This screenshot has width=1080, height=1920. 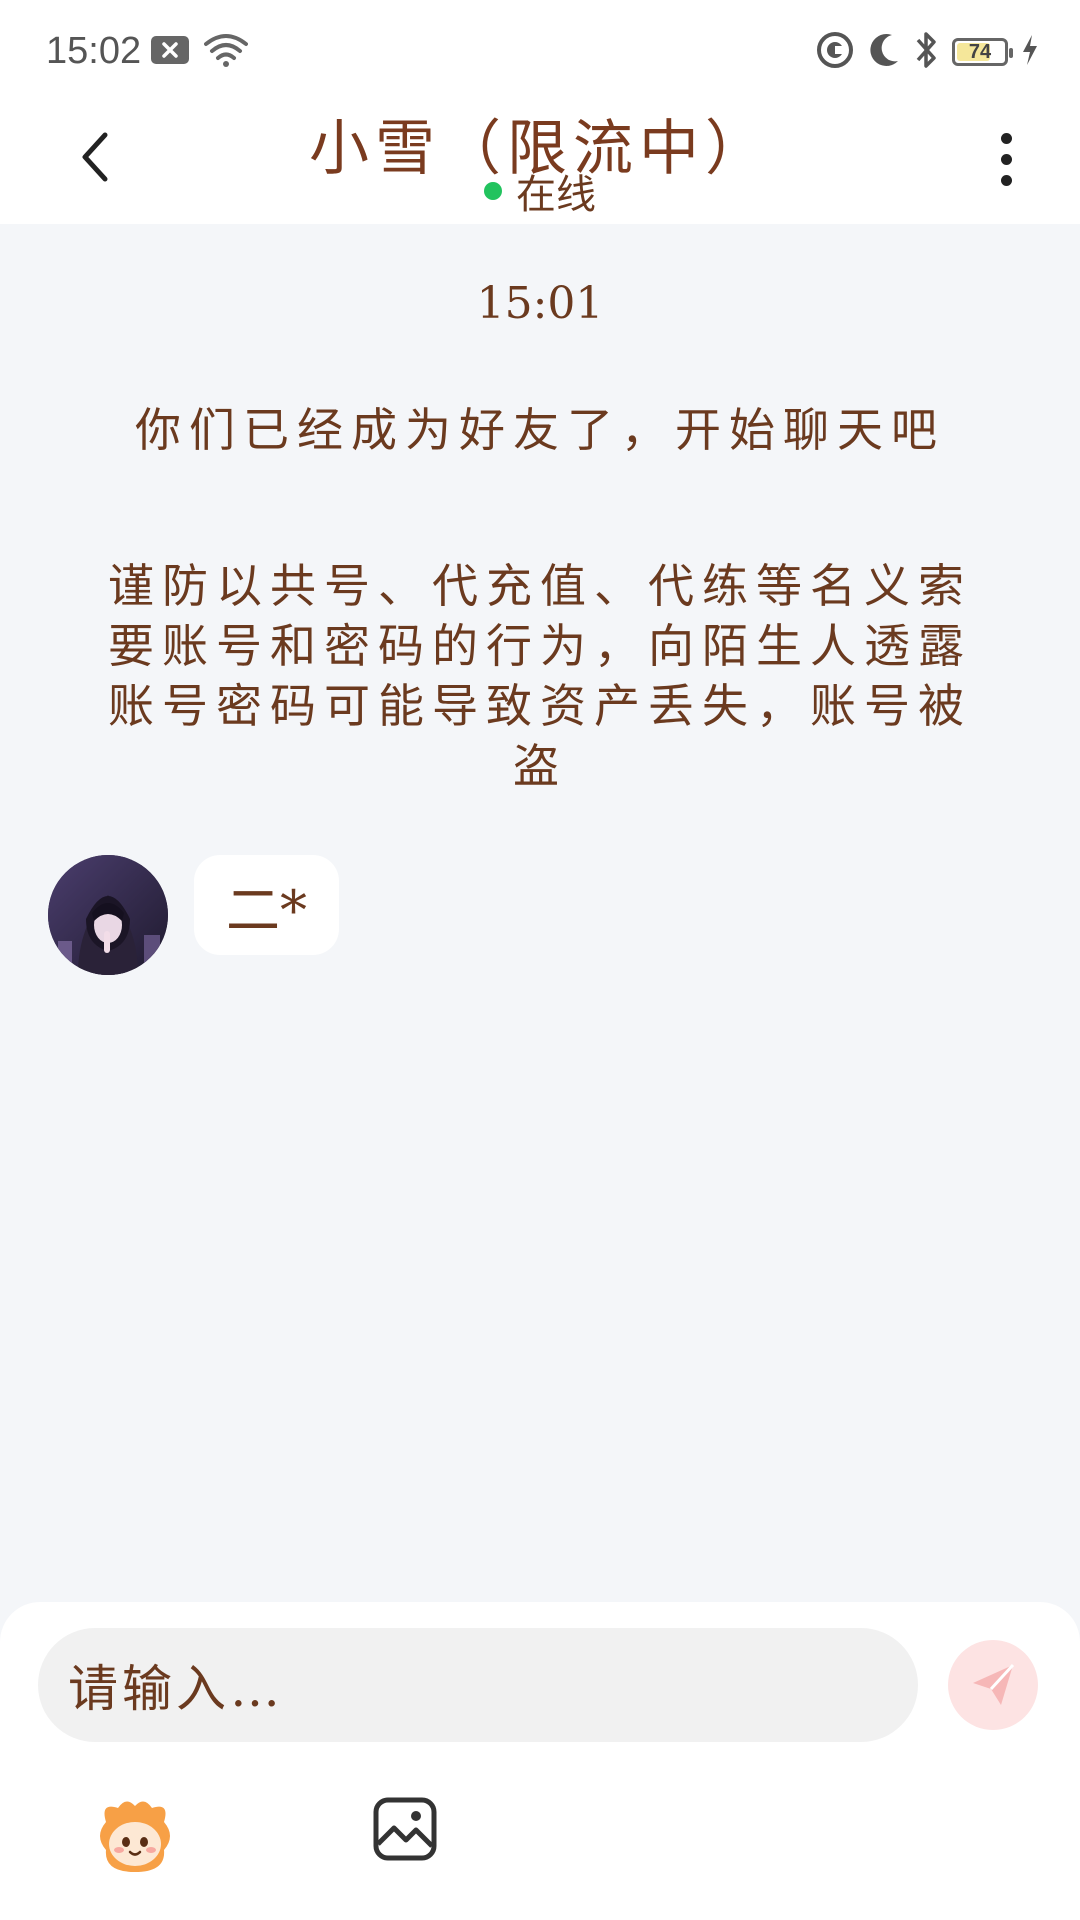 What do you see at coordinates (540, 430) in the screenshot?
I see `friend-added-notice: 你们已经成为好友了，开始聊天吧` at bounding box center [540, 430].